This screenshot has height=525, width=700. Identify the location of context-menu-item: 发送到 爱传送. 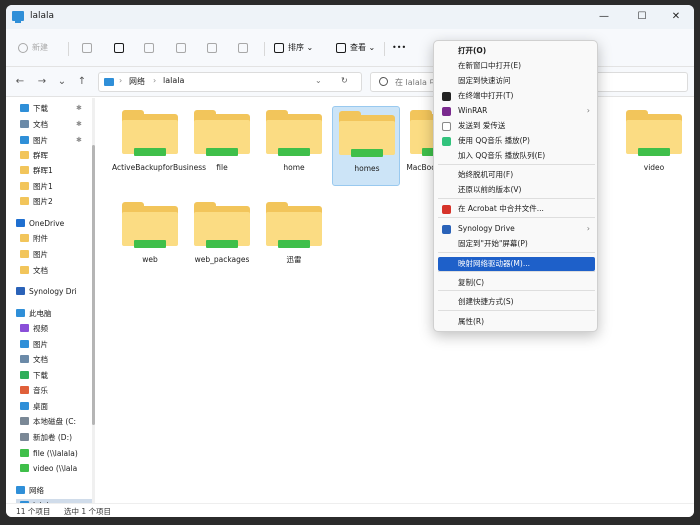
(516, 126).